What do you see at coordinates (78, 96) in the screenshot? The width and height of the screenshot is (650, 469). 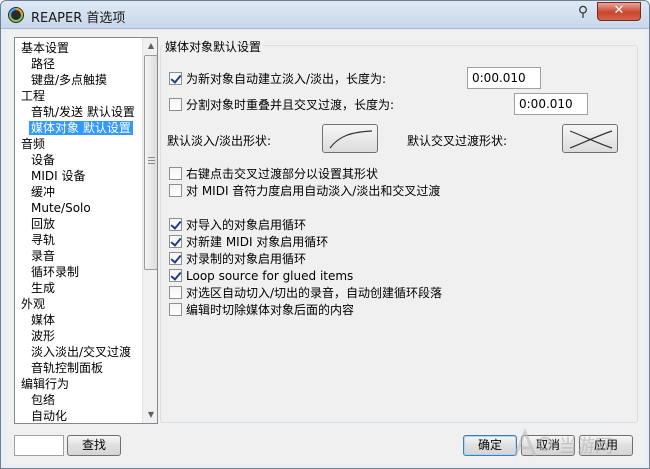 I see `tree-item: 工程` at bounding box center [78, 96].